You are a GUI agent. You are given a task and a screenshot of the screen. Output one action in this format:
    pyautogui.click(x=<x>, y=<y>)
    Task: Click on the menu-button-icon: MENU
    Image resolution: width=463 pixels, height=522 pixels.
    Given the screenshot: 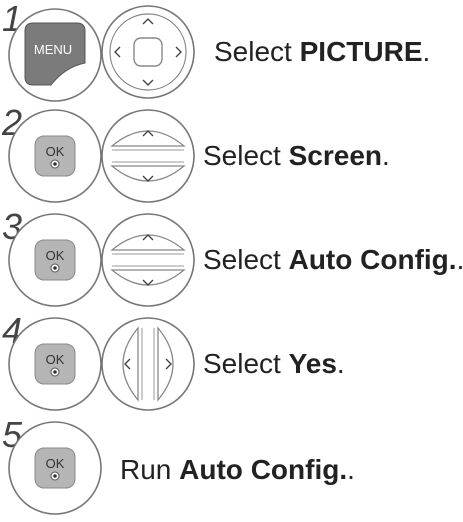 What is the action you would take?
    pyautogui.click(x=55, y=55)
    